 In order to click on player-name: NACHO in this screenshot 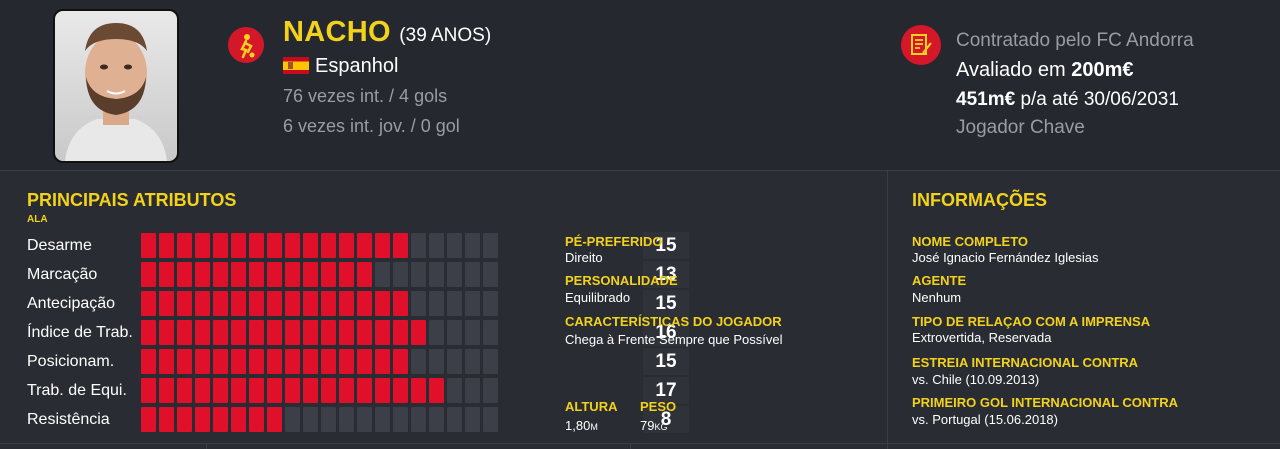, I will do `click(337, 32)`.